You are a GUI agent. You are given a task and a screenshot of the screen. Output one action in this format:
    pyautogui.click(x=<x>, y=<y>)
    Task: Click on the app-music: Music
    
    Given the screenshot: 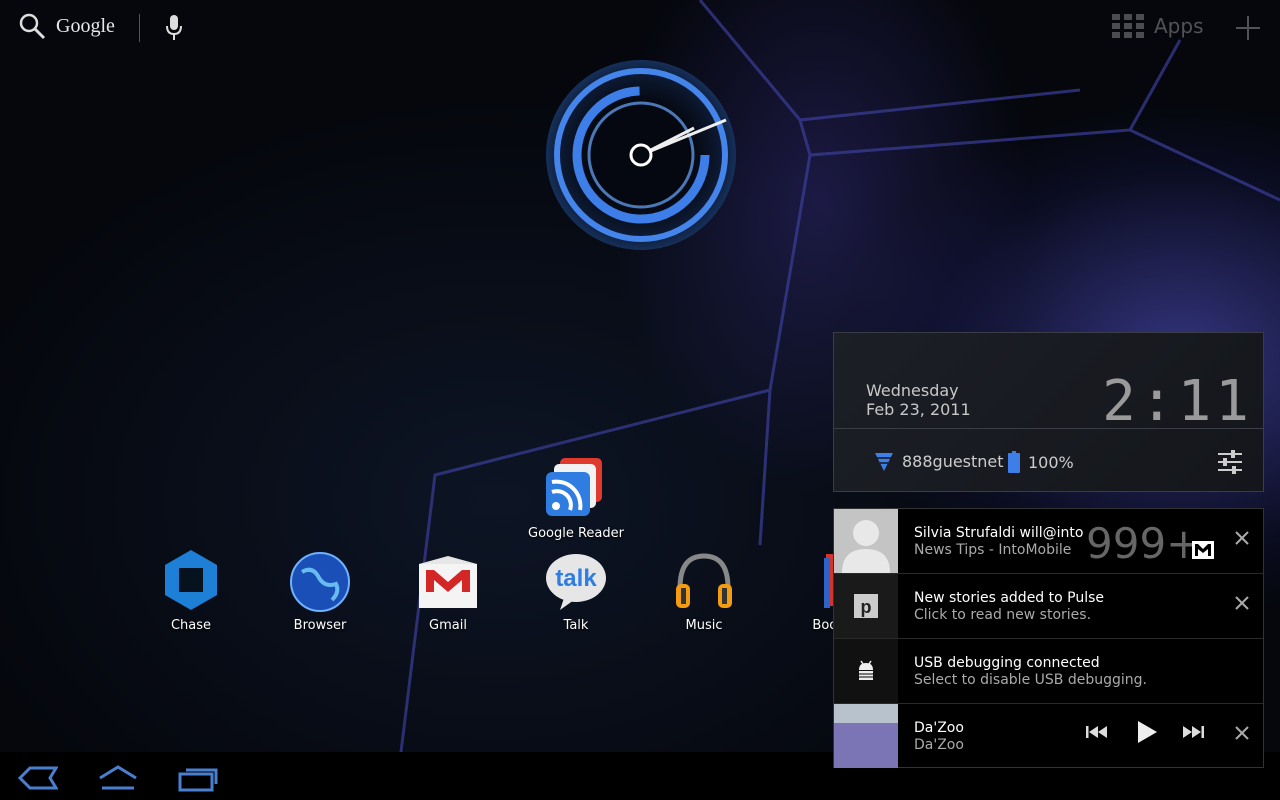 What is the action you would take?
    pyautogui.click(x=704, y=590)
    